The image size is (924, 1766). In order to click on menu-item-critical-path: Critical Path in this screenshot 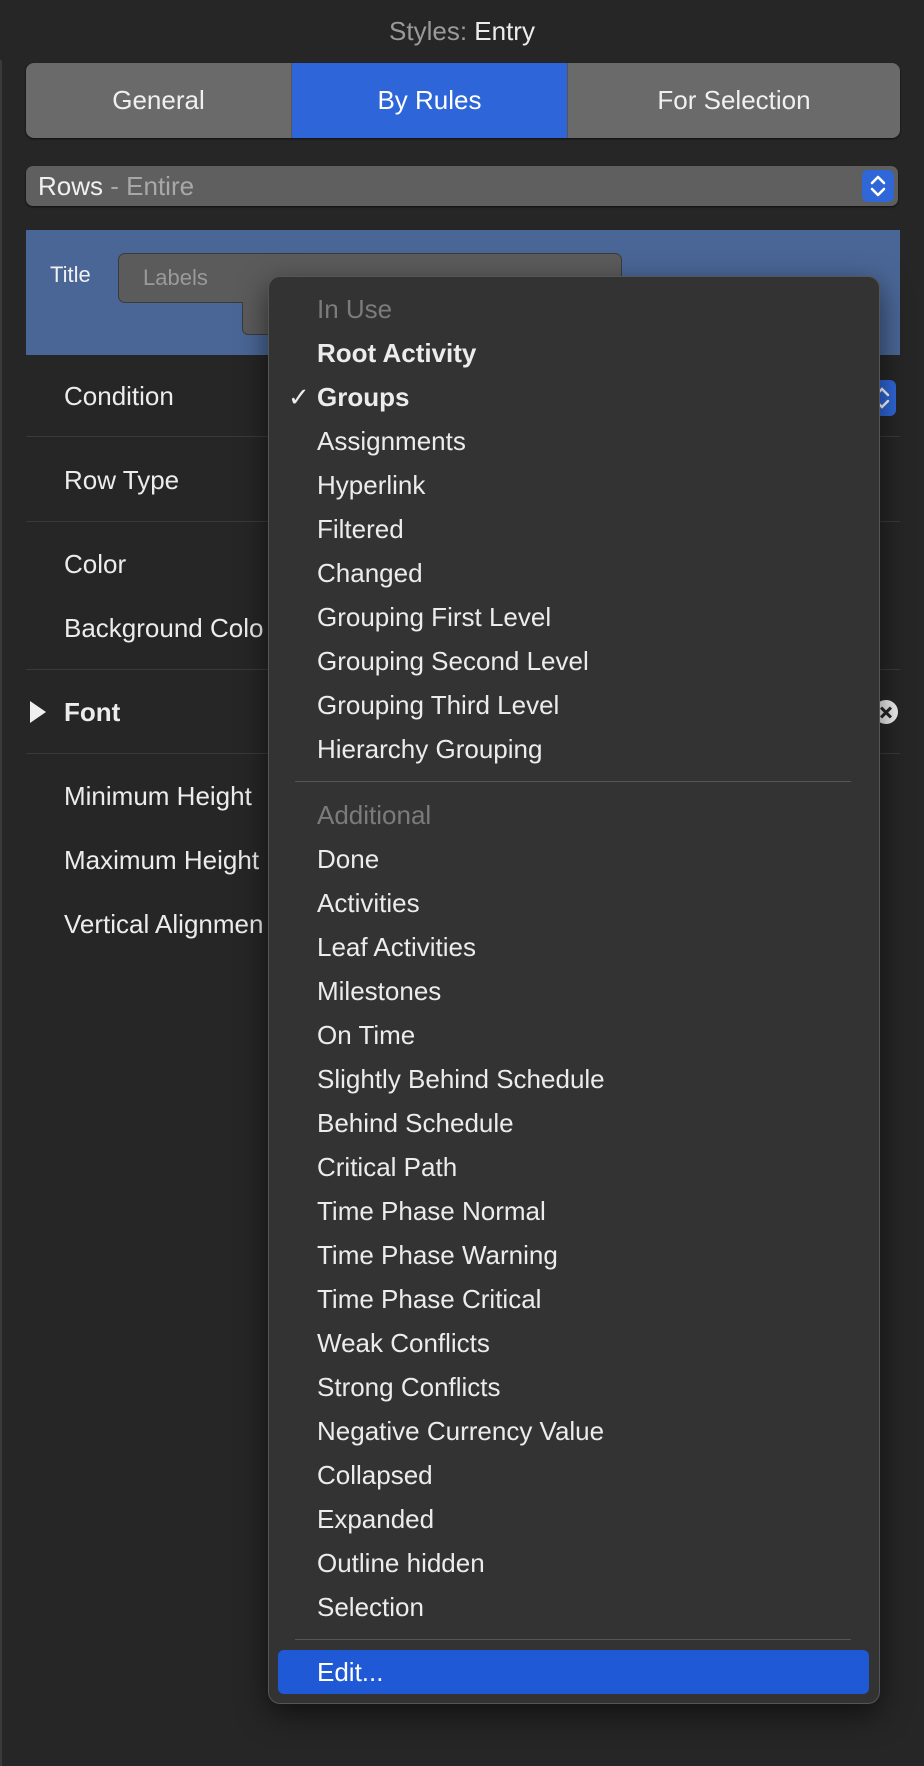, I will do `click(574, 1167)`.